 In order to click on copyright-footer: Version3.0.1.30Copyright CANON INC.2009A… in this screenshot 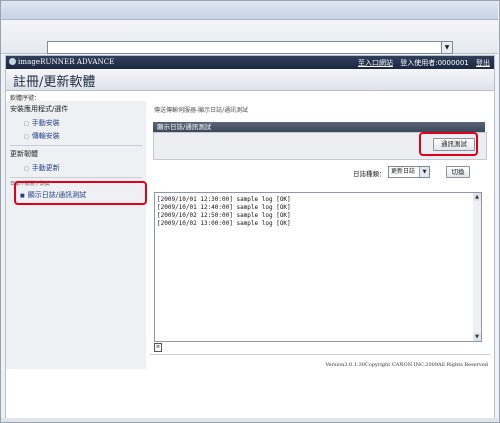, I will do `click(406, 365)`.